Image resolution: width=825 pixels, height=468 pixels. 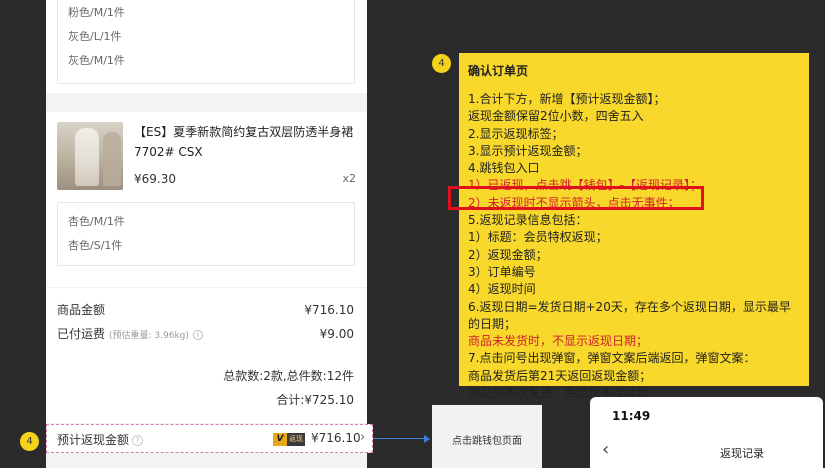 I want to click on note-line: 4.跳钱包入口, so click(x=504, y=168).